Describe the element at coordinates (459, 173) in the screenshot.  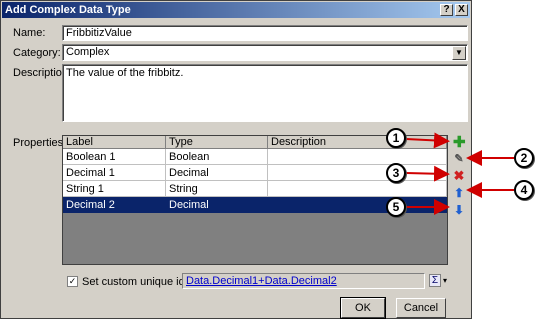
I see `annotation-arrows` at that location.